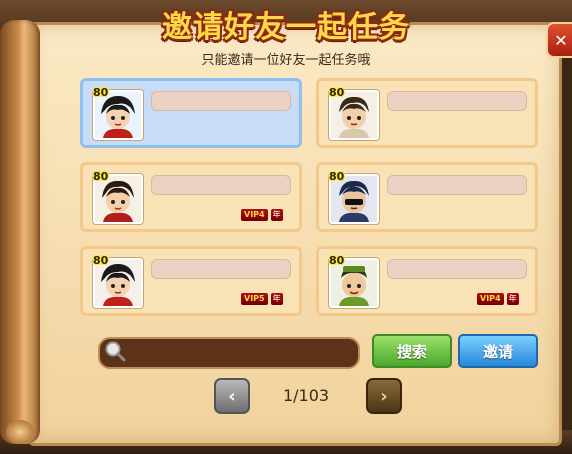 This screenshot has height=454, width=572. I want to click on chevron-left-icon: ‹, so click(232, 396).